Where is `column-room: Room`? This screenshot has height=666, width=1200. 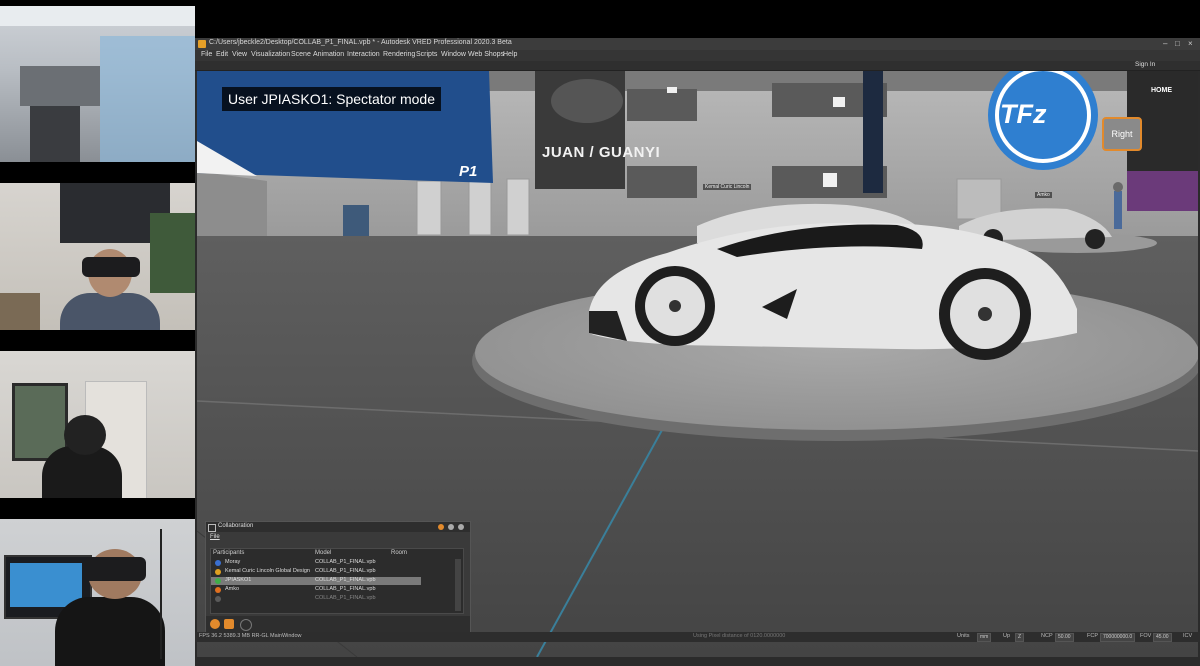
column-room: Room is located at coordinates (399, 553).